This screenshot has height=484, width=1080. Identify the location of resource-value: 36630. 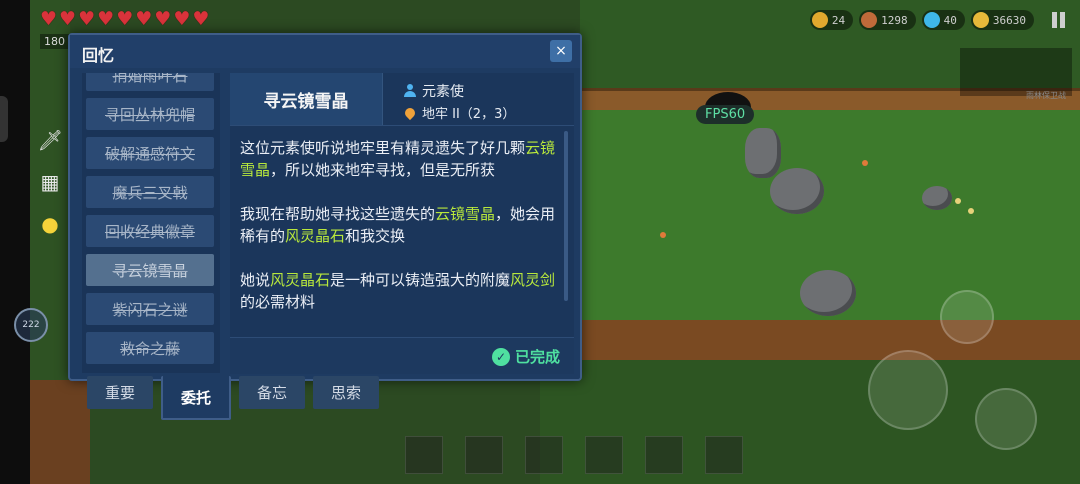
(1009, 20).